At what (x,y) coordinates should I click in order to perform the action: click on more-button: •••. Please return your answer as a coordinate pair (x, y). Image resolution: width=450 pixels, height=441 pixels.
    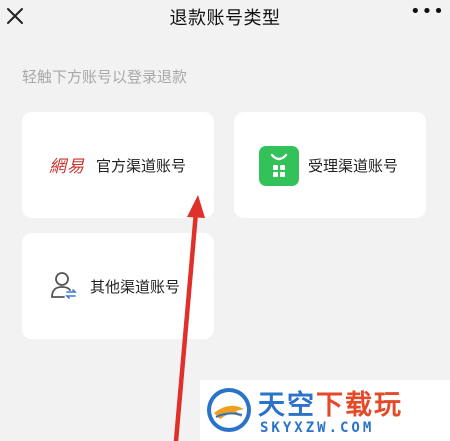
    Looking at the image, I should click on (427, 14).